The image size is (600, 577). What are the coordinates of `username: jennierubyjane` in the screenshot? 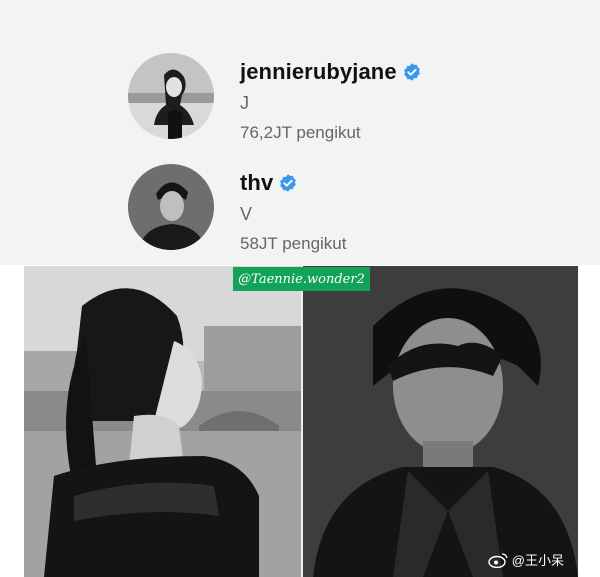 It's located at (318, 72).